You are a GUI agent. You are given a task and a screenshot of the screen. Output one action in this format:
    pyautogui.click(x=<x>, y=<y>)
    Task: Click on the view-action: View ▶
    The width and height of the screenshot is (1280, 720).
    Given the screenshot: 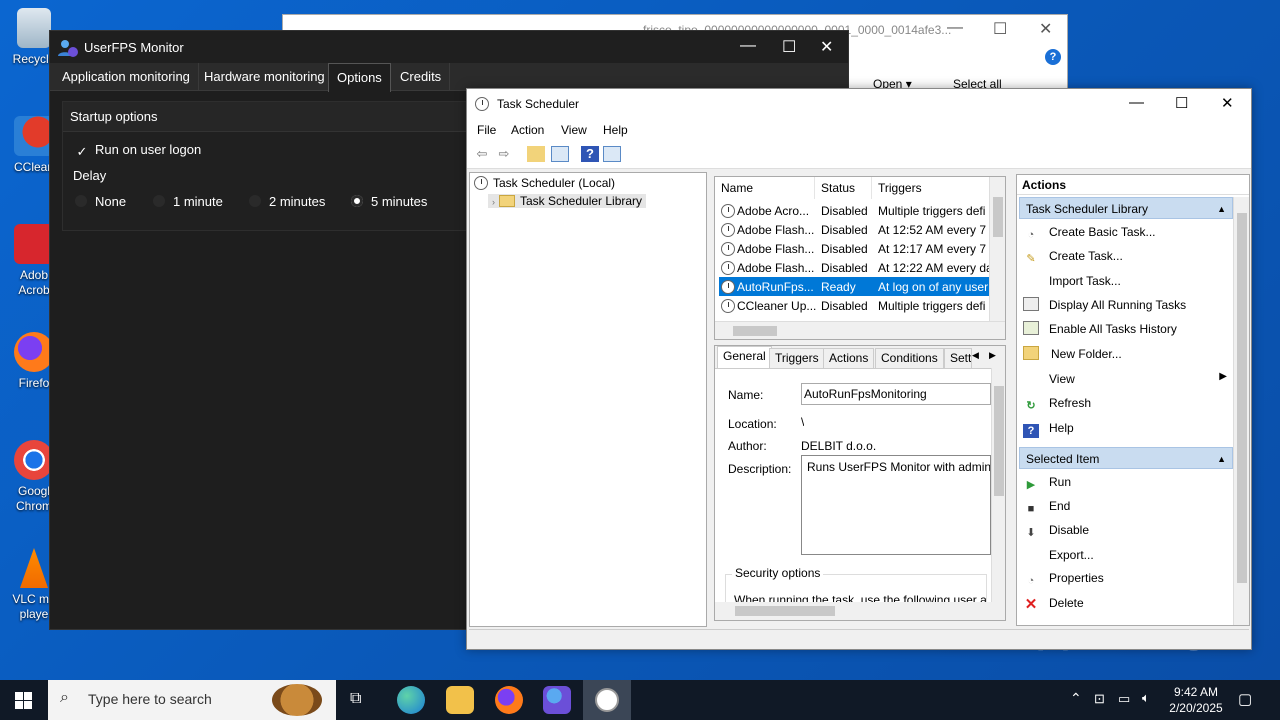 What is the action you would take?
    pyautogui.click(x=1125, y=378)
    